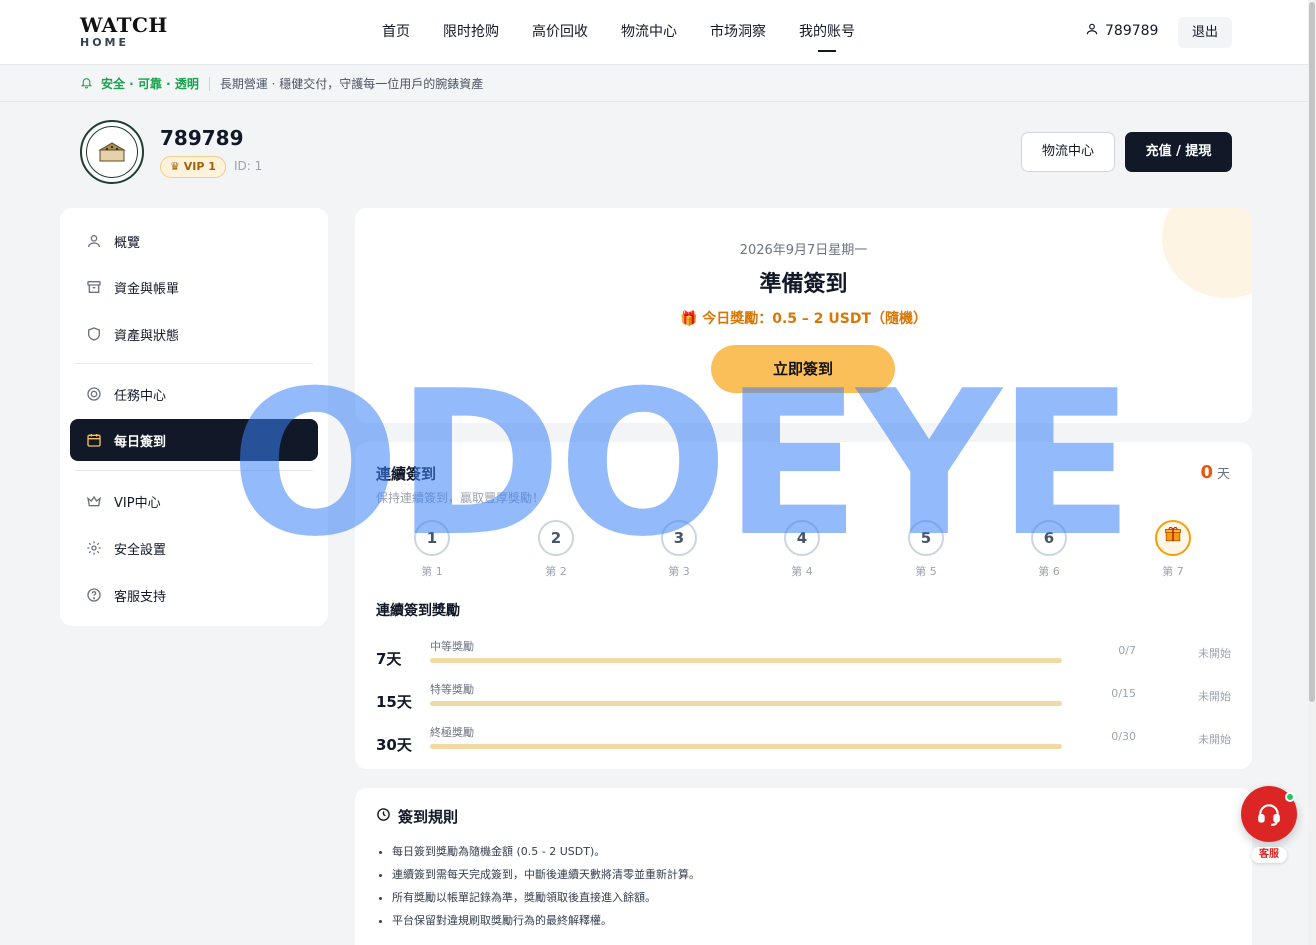  I want to click on nav-flash-sale: 限时抢购, so click(471, 32).